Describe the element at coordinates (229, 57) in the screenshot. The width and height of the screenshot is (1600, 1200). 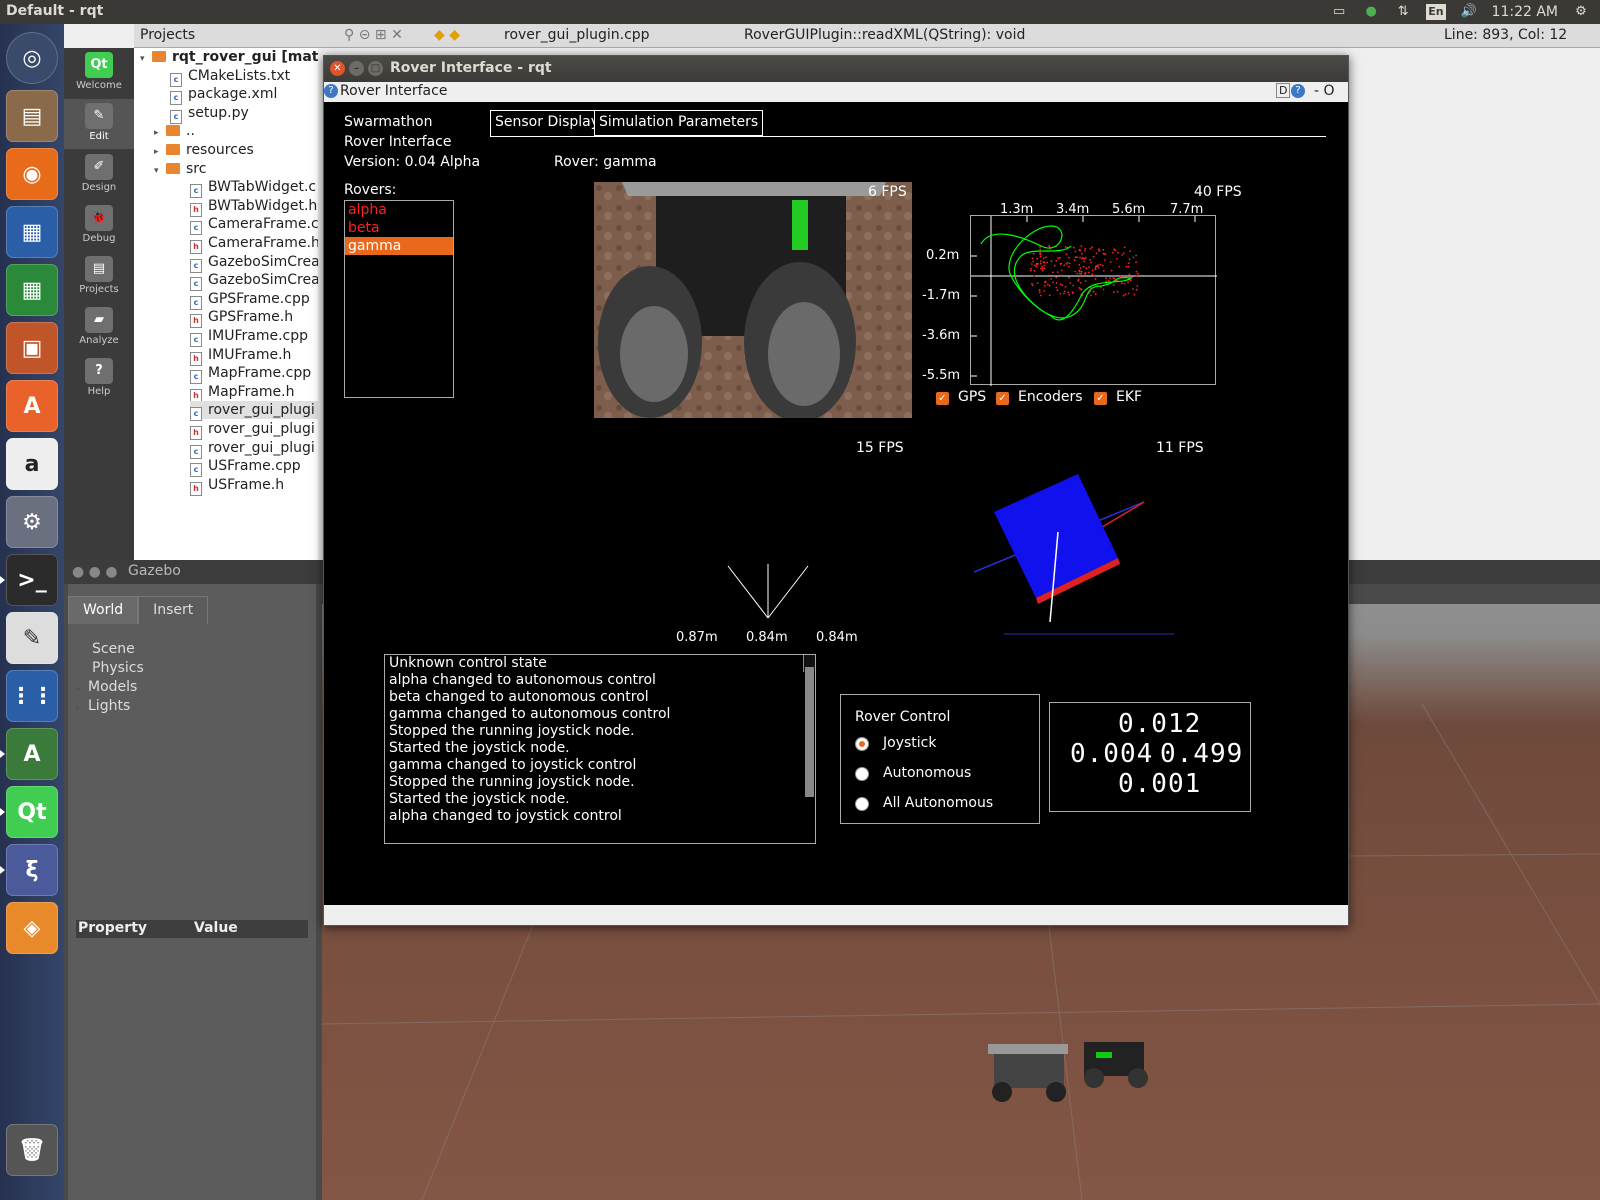
I see `tree-root: ▾ rqt_rover_gui [matt` at that location.